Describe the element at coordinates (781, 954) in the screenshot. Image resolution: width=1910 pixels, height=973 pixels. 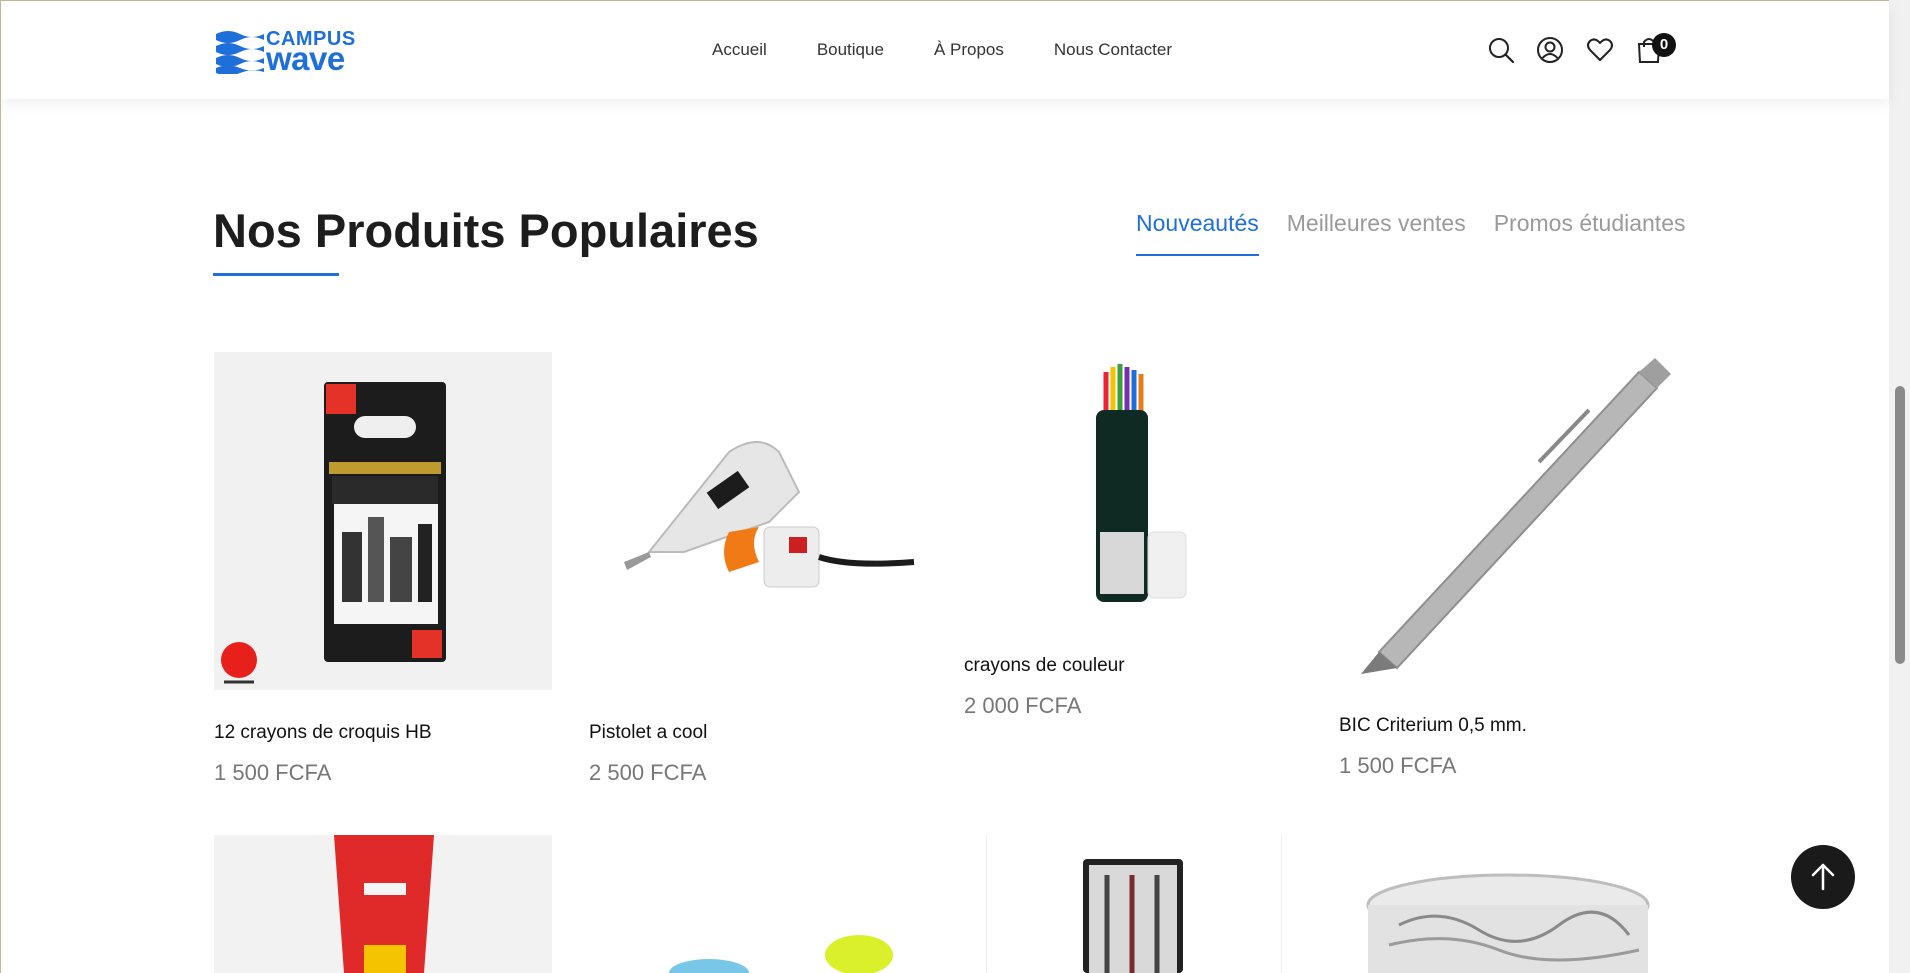
I see `erasers-image` at that location.